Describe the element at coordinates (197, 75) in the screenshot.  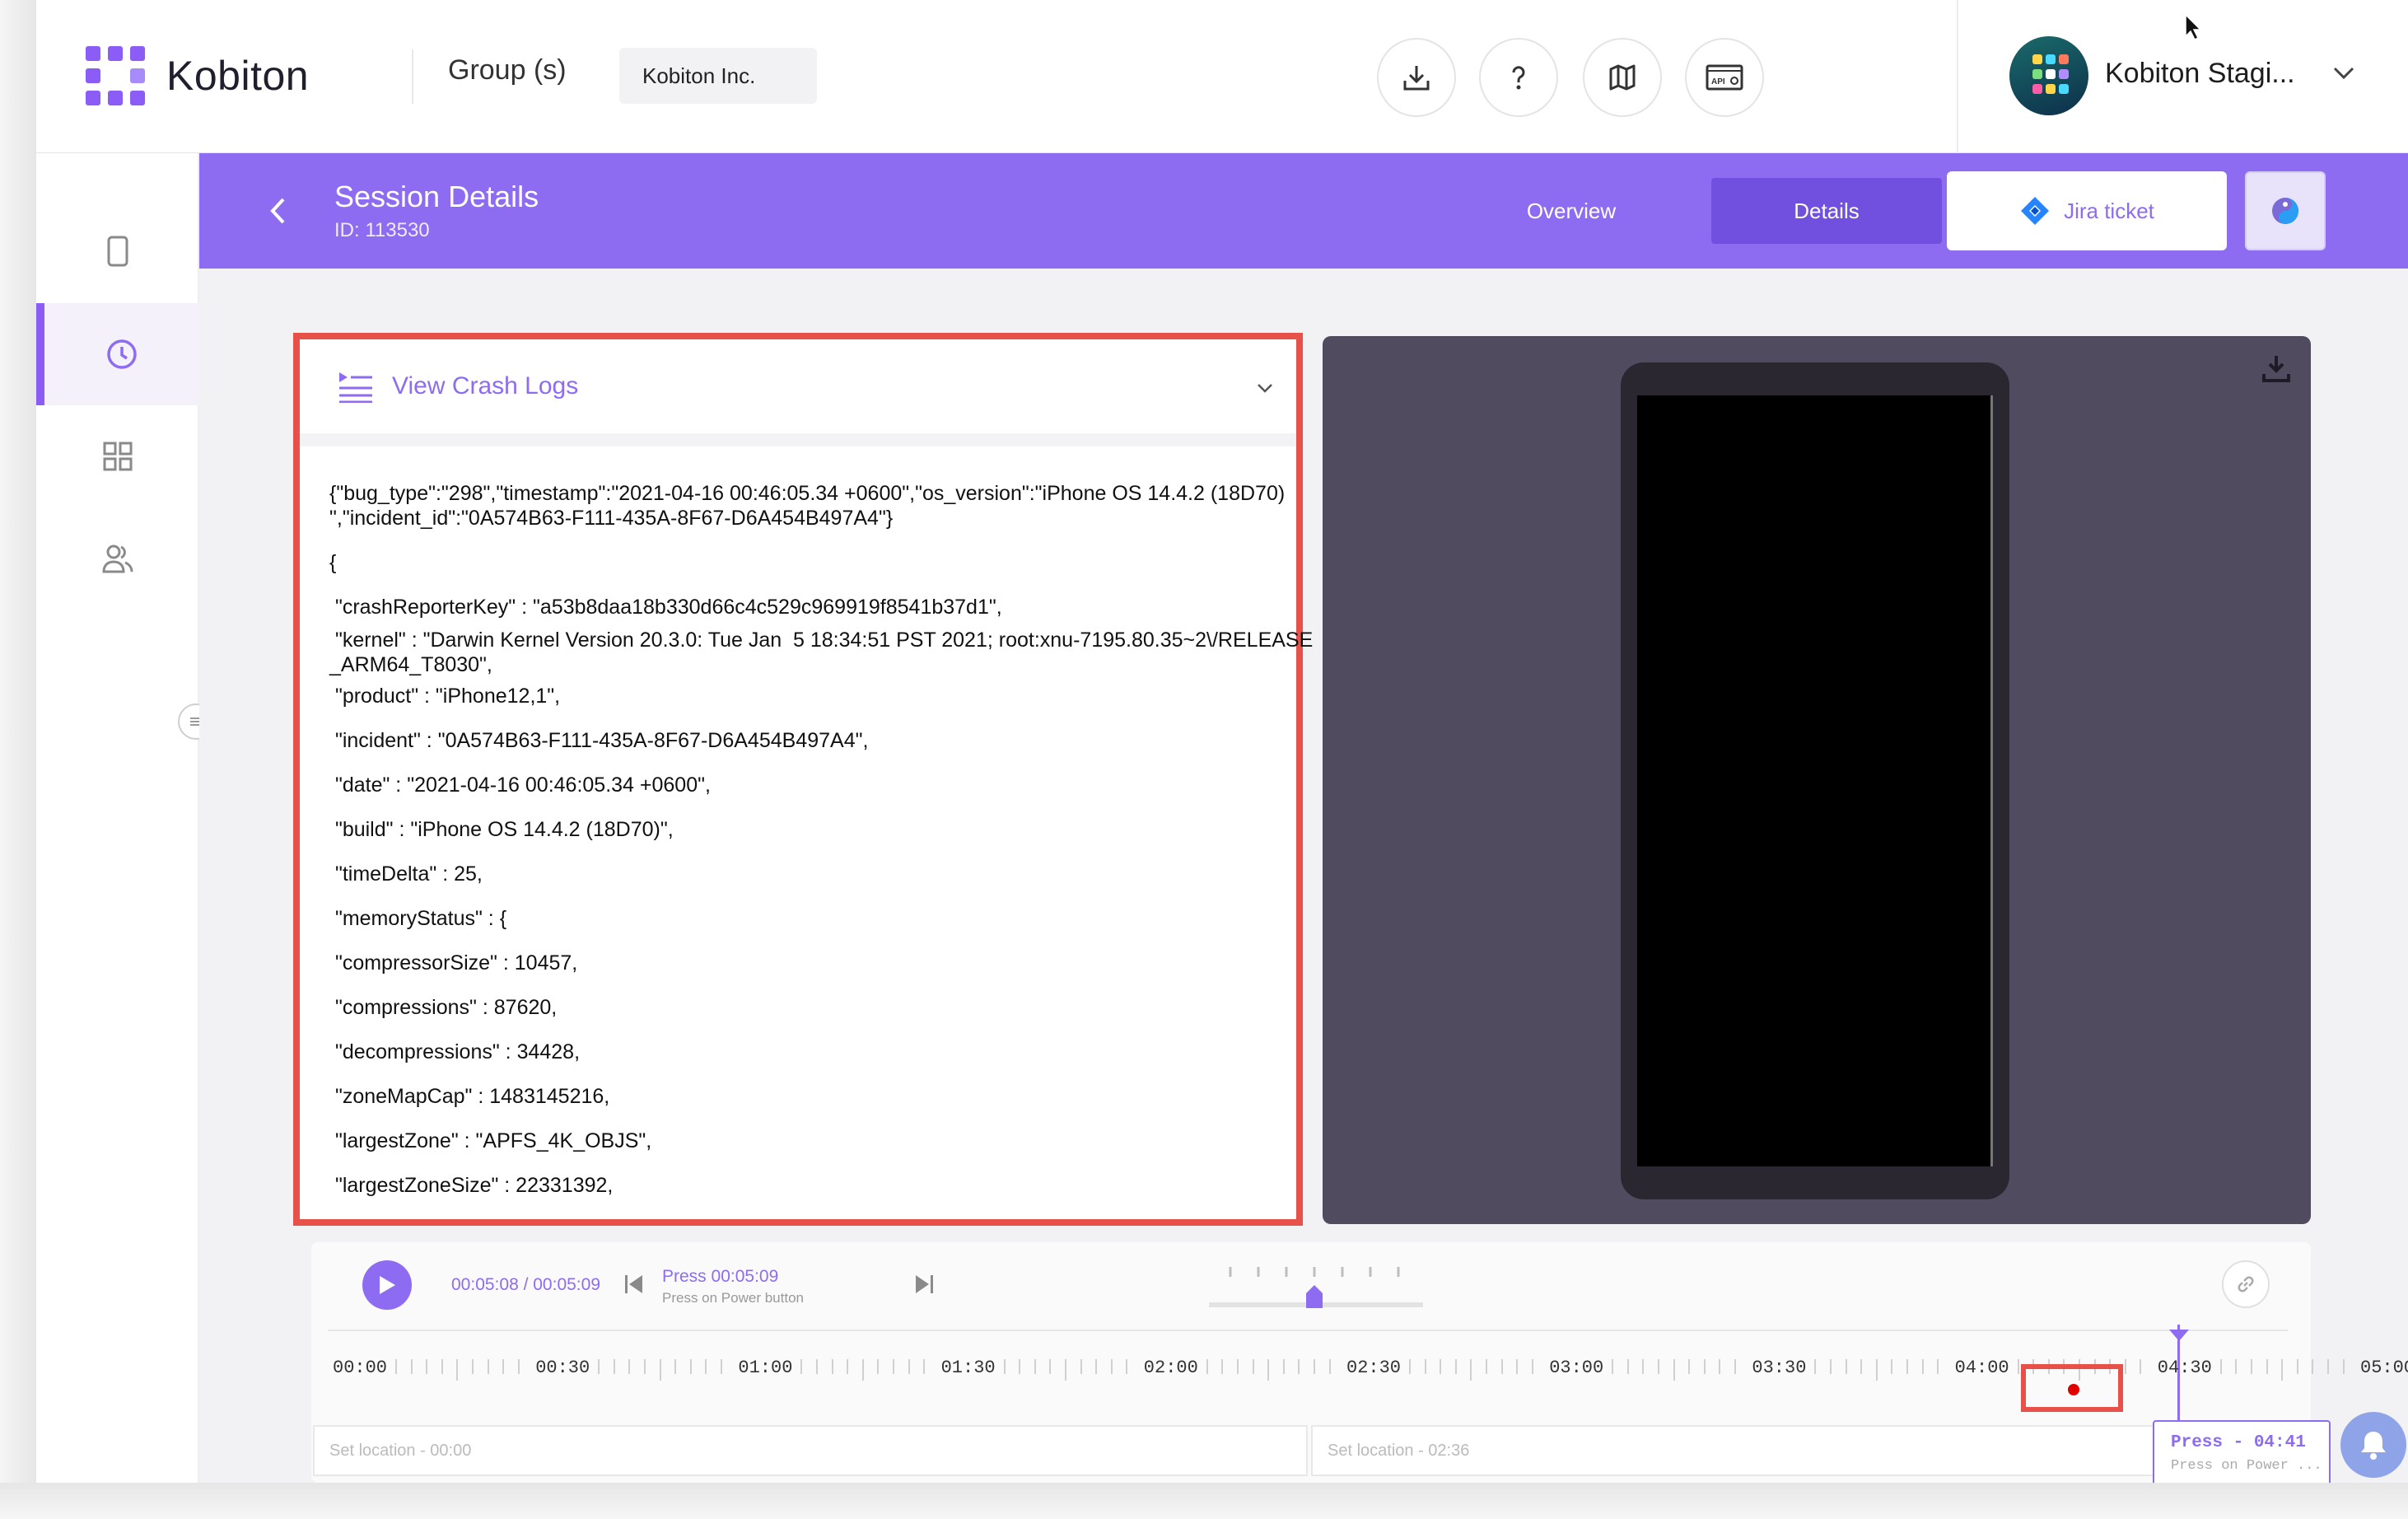
I see `logo: Kobiton` at that location.